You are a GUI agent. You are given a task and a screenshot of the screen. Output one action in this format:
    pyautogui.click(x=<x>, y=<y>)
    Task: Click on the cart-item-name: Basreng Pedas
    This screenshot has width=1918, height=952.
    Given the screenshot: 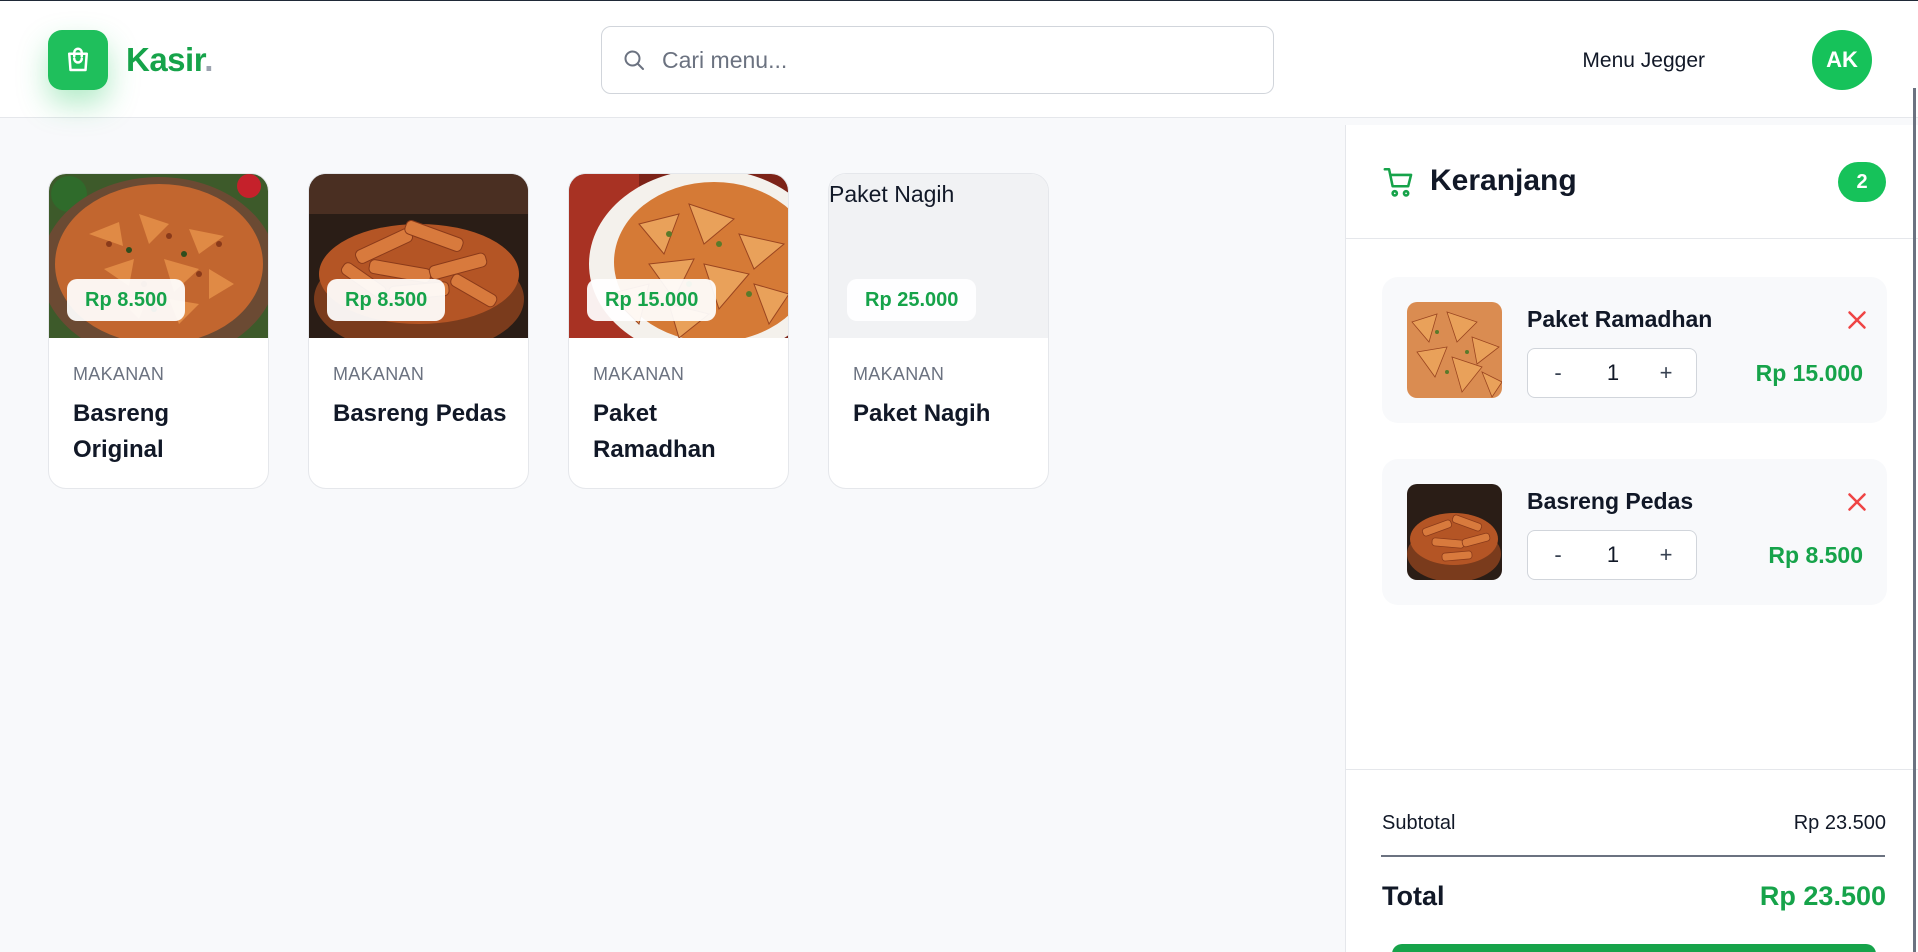 What is the action you would take?
    pyautogui.click(x=1610, y=501)
    